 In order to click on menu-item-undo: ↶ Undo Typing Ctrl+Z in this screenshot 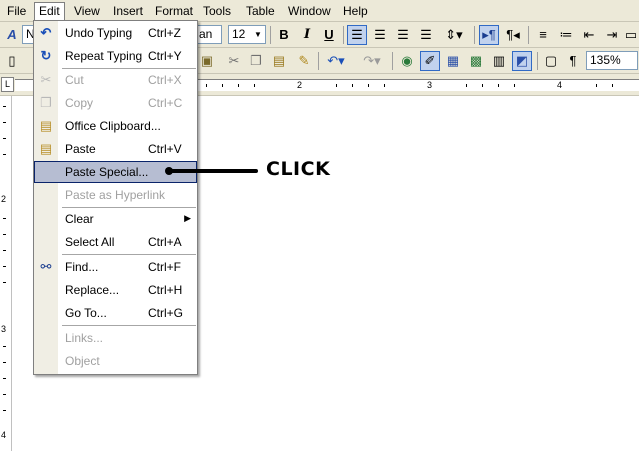, I will do `click(115, 33)`.